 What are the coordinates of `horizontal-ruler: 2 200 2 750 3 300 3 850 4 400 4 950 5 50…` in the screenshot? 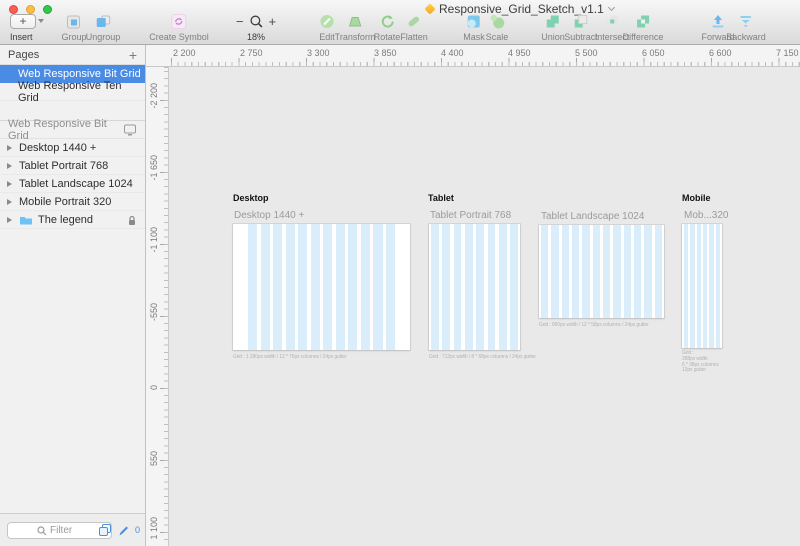 It's located at (484, 56).